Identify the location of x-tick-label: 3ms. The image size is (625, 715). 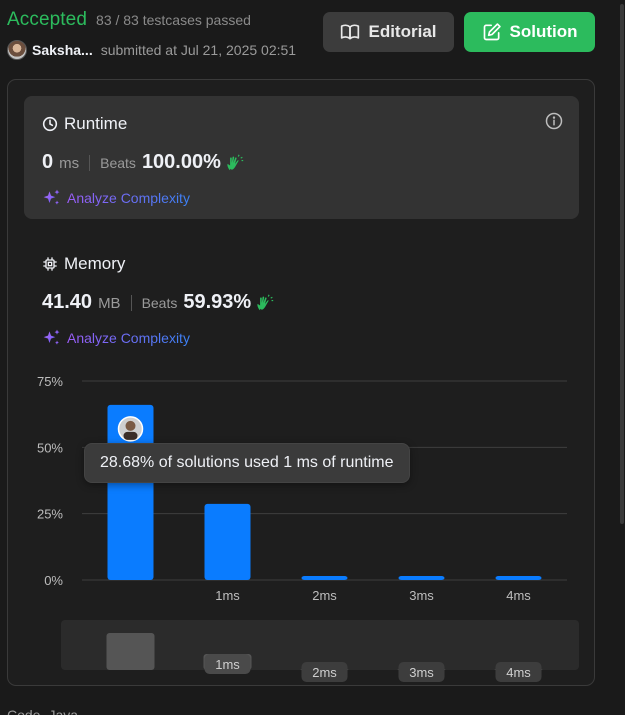
(421, 595).